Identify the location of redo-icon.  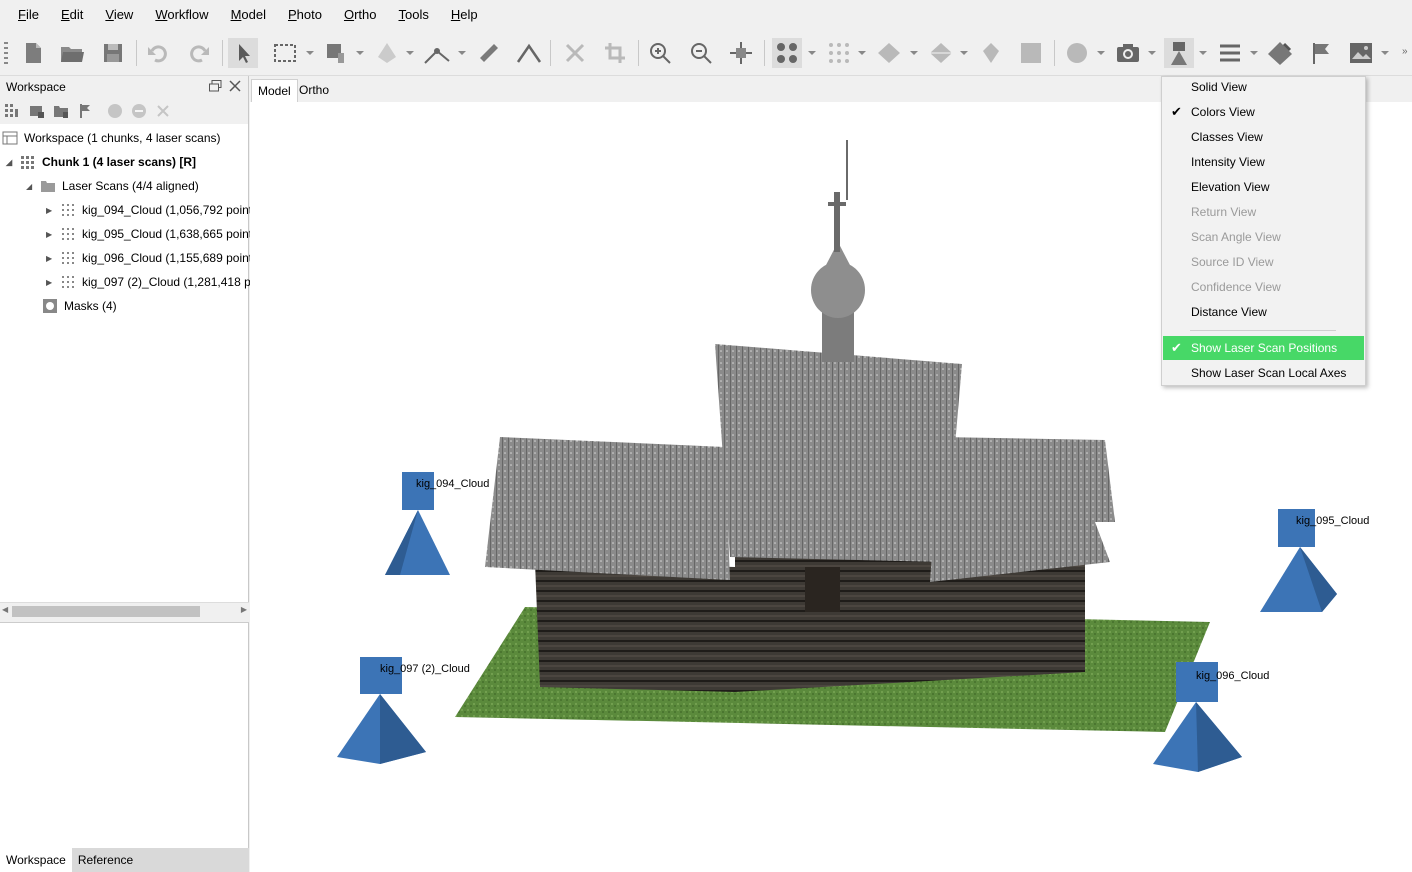
(199, 53).